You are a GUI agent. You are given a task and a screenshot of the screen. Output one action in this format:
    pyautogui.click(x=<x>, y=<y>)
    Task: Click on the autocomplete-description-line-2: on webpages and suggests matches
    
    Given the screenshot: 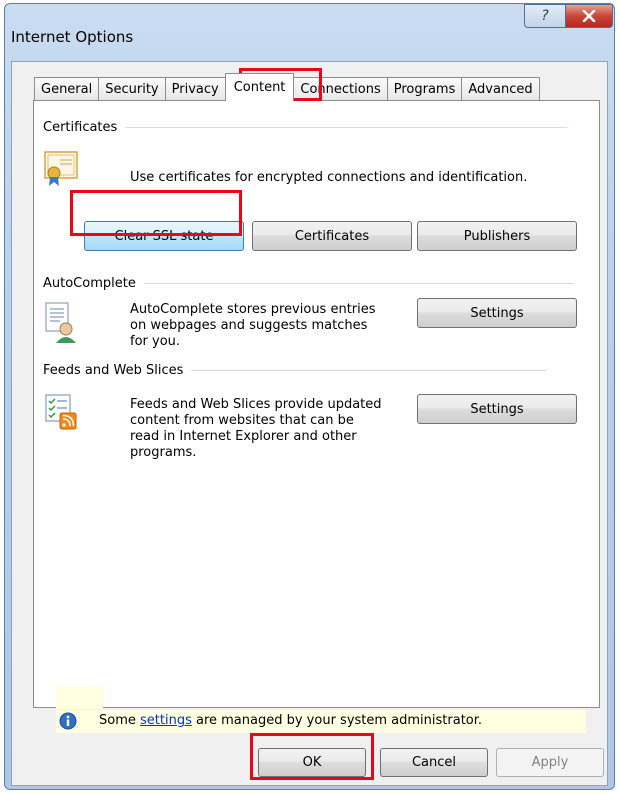 What is the action you would take?
    pyautogui.click(x=249, y=325)
    